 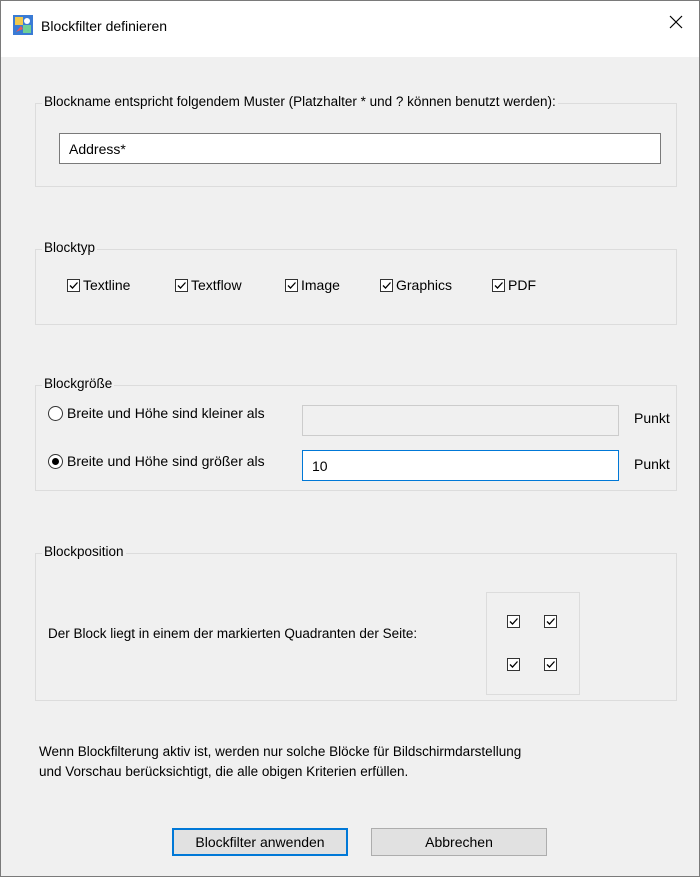 I want to click on checkbox-textline-box, so click(x=73, y=285).